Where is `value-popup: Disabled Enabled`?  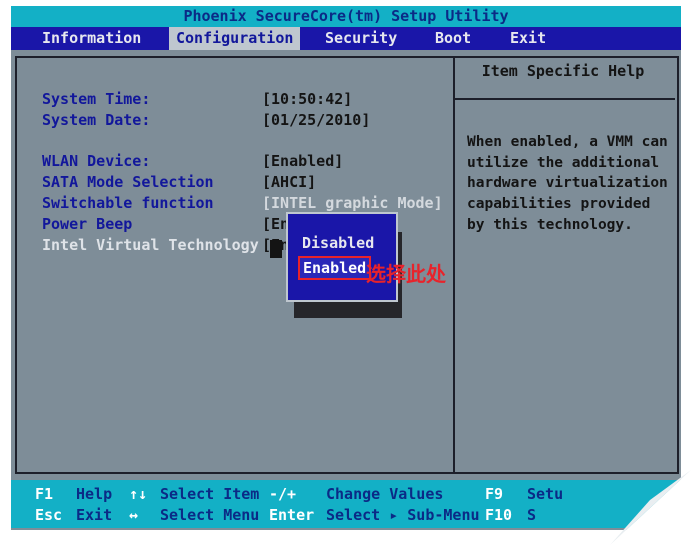
value-popup: Disabled Enabled is located at coordinates (342, 257).